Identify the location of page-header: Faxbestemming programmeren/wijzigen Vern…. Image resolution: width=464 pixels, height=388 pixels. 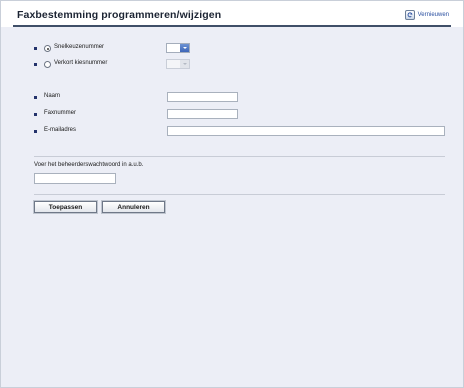
(232, 14).